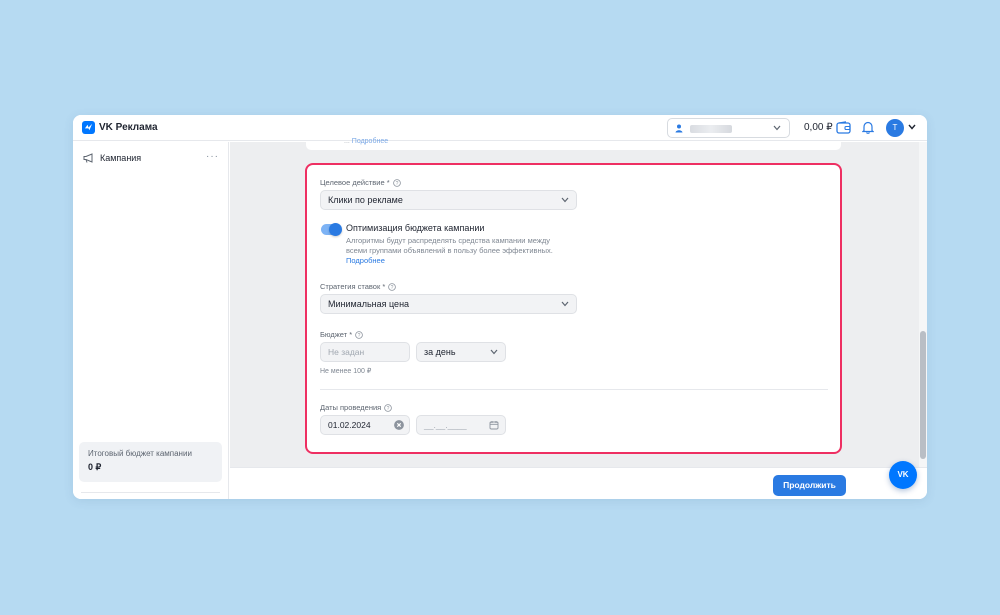  Describe the element at coordinates (711, 129) in the screenshot. I see `account-name-blurred` at that location.